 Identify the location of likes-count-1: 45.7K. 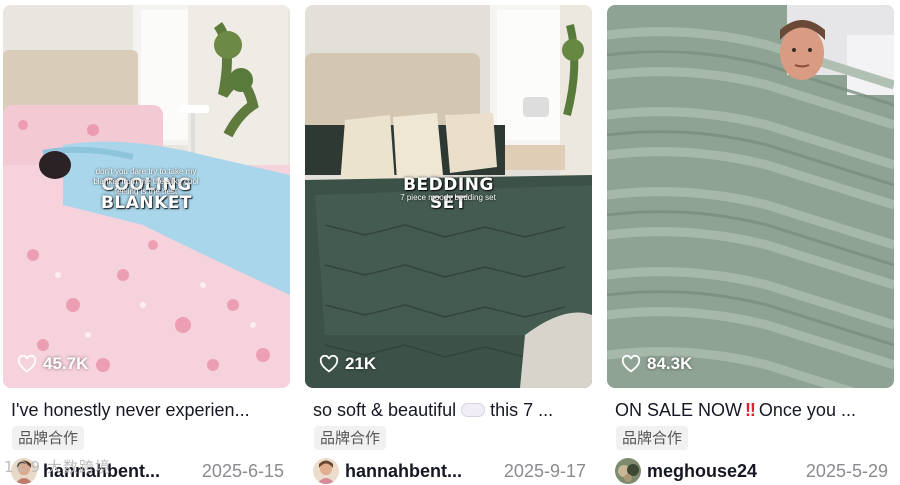
(52, 364).